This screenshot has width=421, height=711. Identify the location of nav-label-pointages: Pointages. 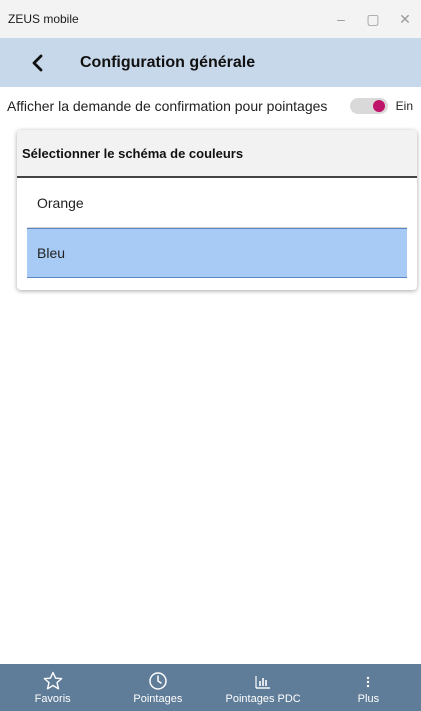
(158, 699).